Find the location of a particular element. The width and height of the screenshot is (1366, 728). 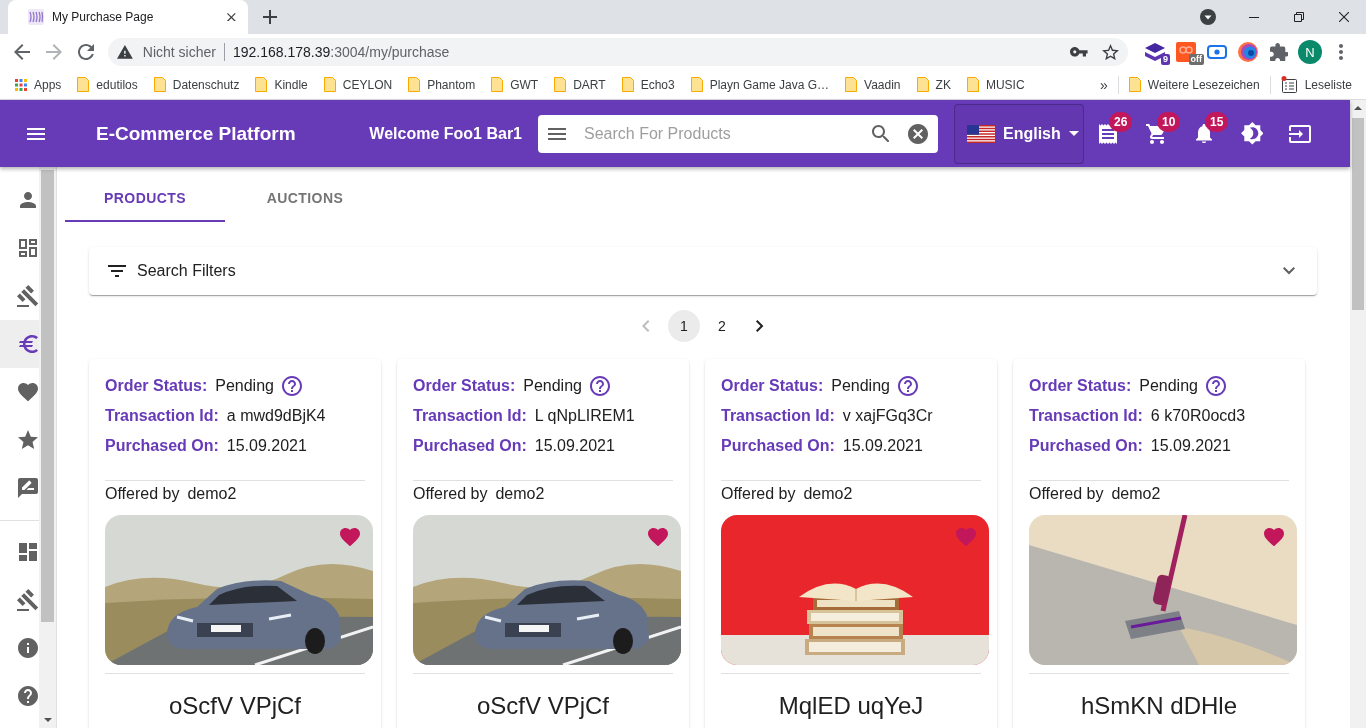

bookmark-star-icon is located at coordinates (1110, 52).